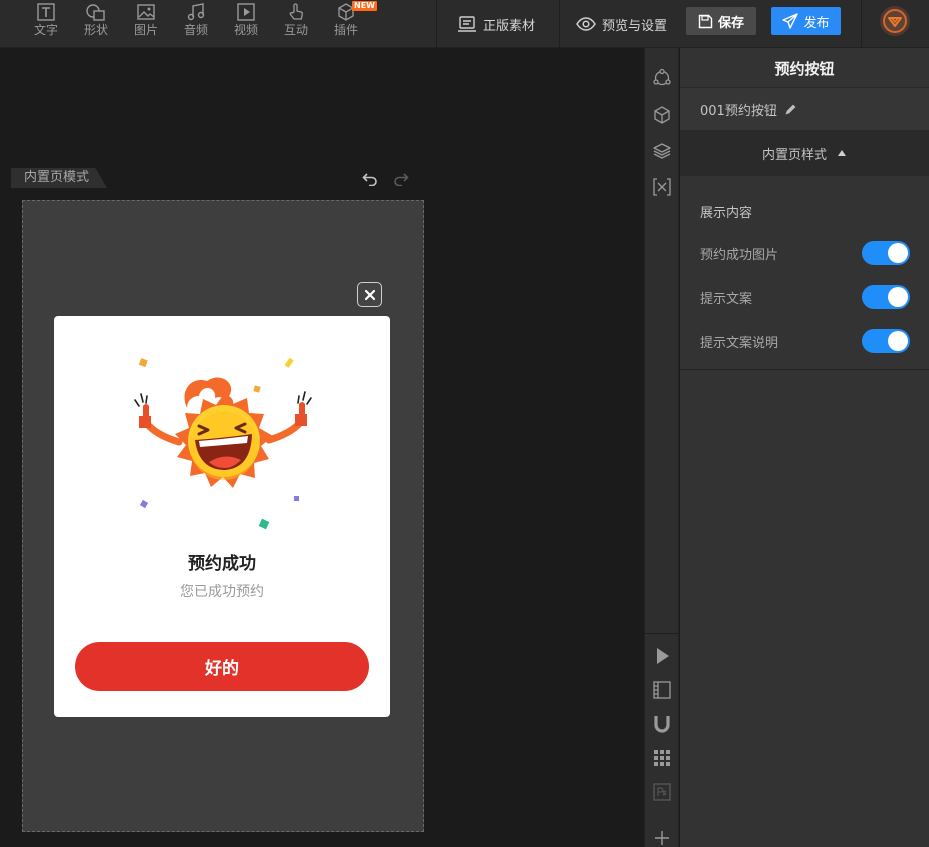  Describe the element at coordinates (295, 30) in the screenshot. I see `tool-interactive-label: 互动` at that location.